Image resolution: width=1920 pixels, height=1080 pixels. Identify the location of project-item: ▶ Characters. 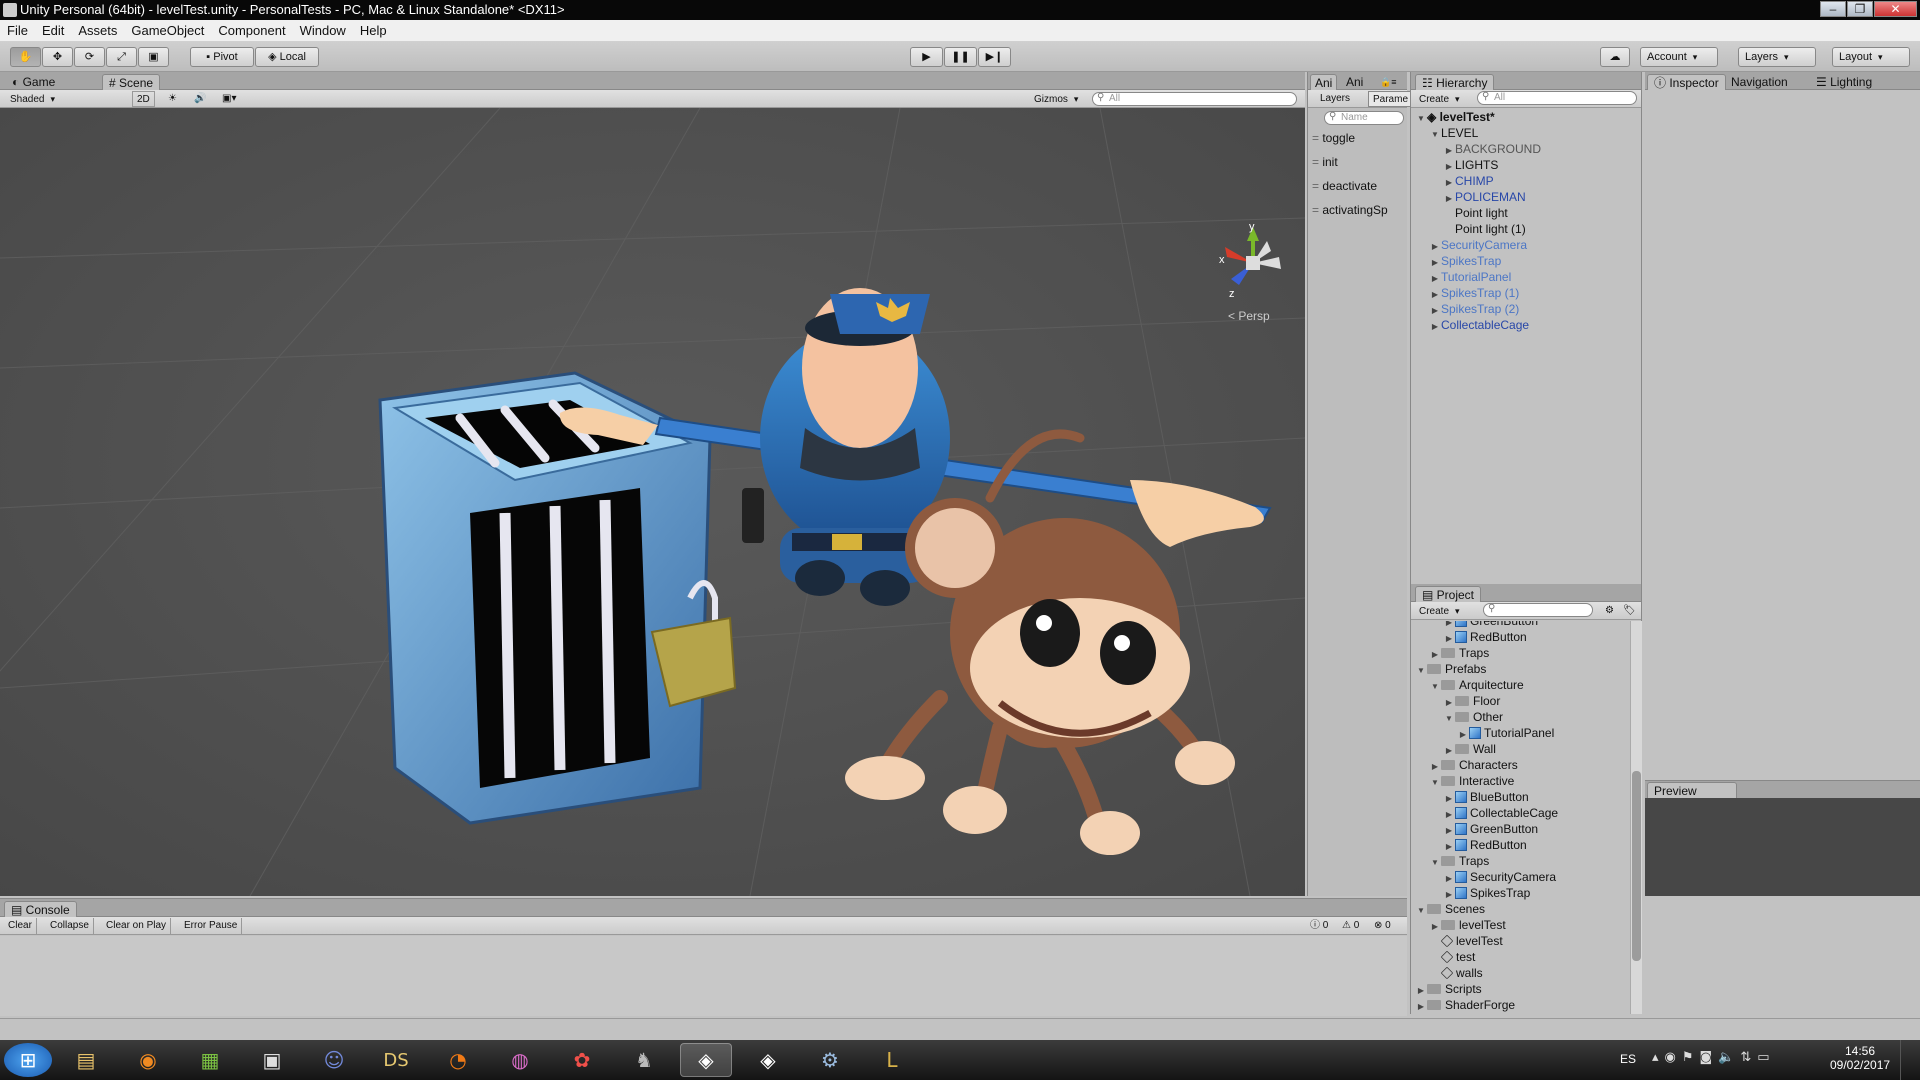
(1473, 765).